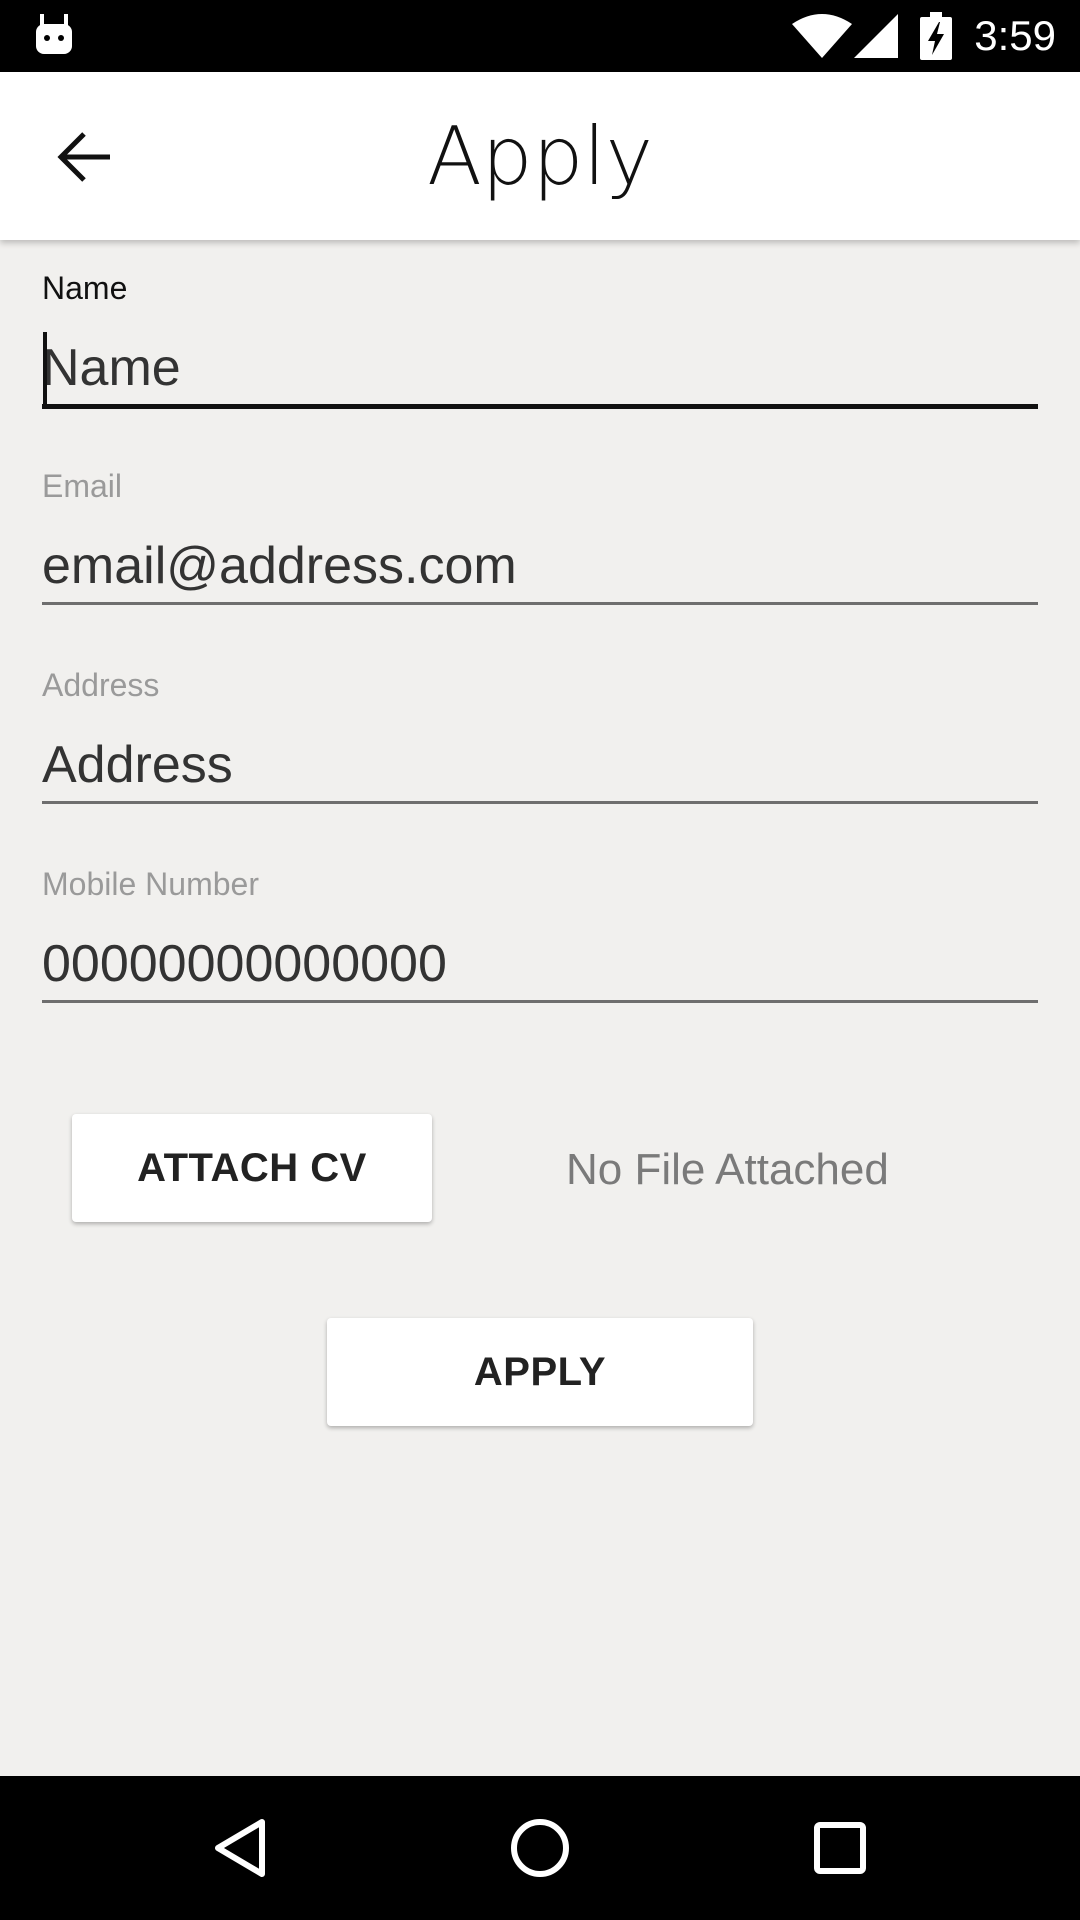  What do you see at coordinates (45, 368) in the screenshot?
I see `text-cursor` at bounding box center [45, 368].